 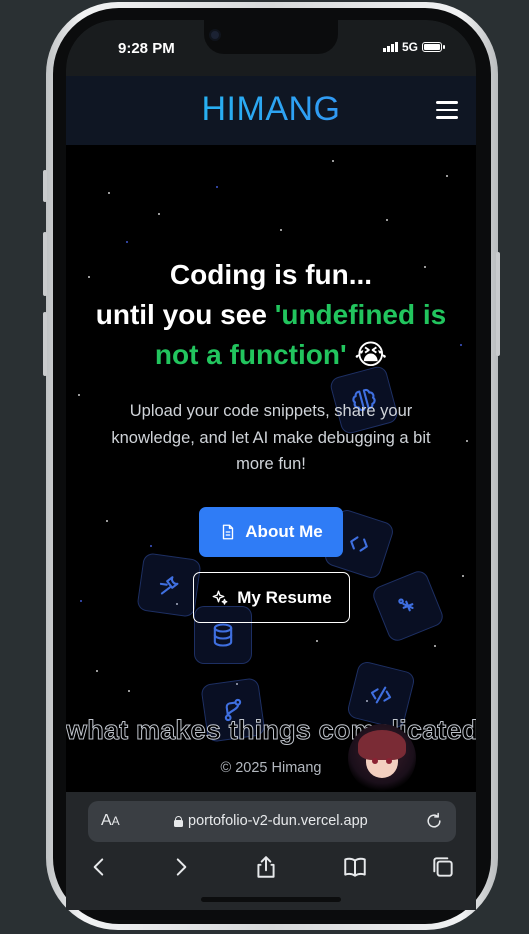 I want to click on back-arrow-icon, so click(x=99, y=867).